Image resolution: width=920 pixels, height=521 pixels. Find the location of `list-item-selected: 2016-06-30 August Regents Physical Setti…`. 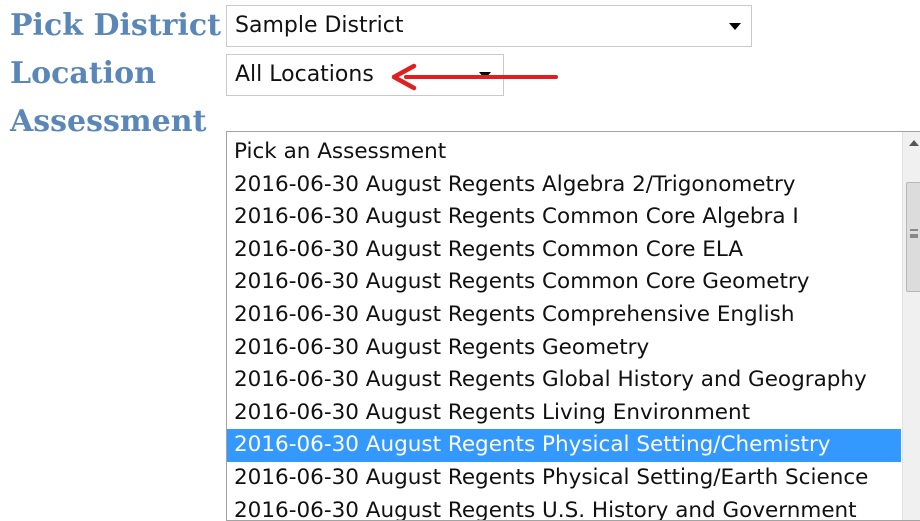

list-item-selected: 2016-06-30 August Regents Physical Setti… is located at coordinates (564, 445).